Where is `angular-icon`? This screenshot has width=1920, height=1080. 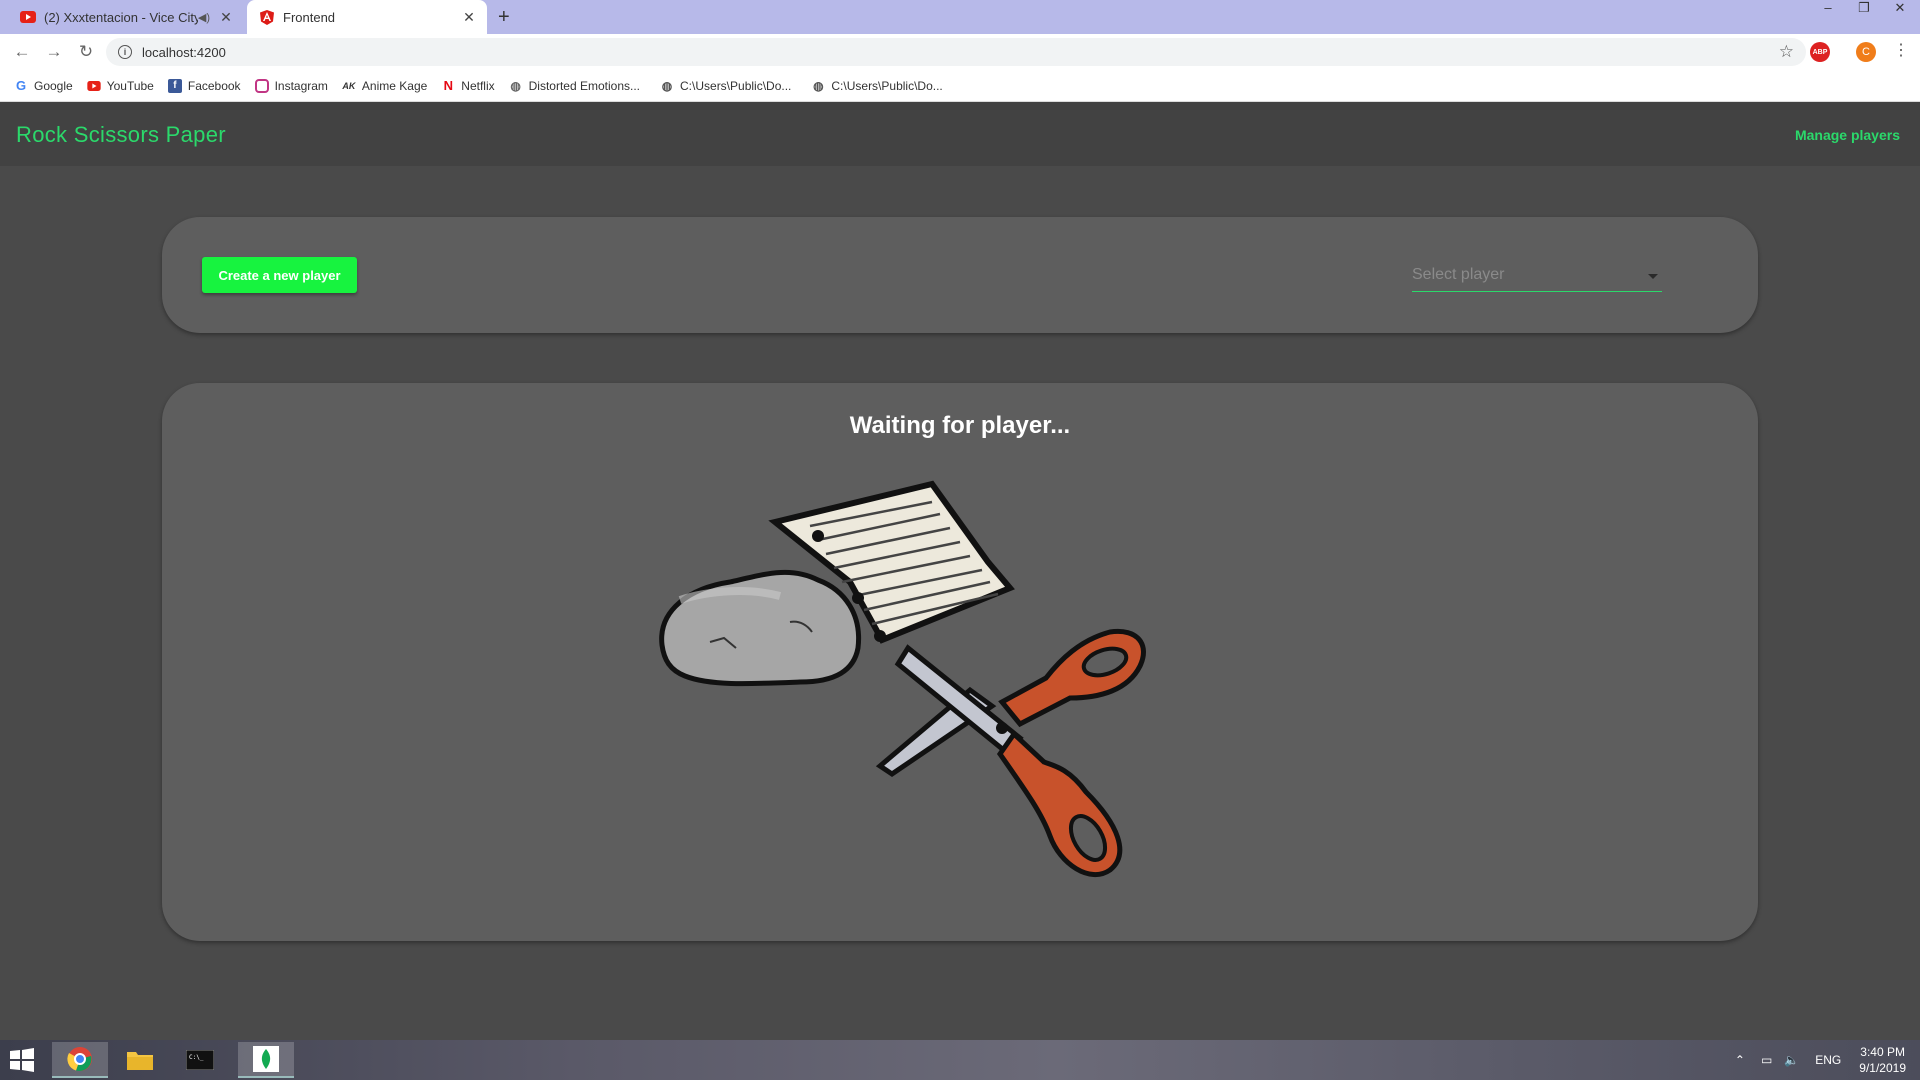 angular-icon is located at coordinates (267, 17).